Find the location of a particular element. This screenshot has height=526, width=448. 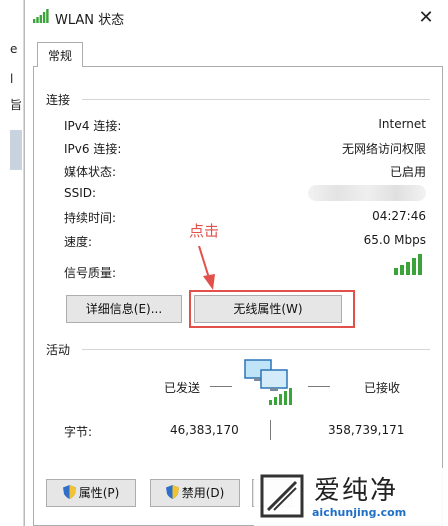

duration-label: 持续时间: is located at coordinates (90, 218).